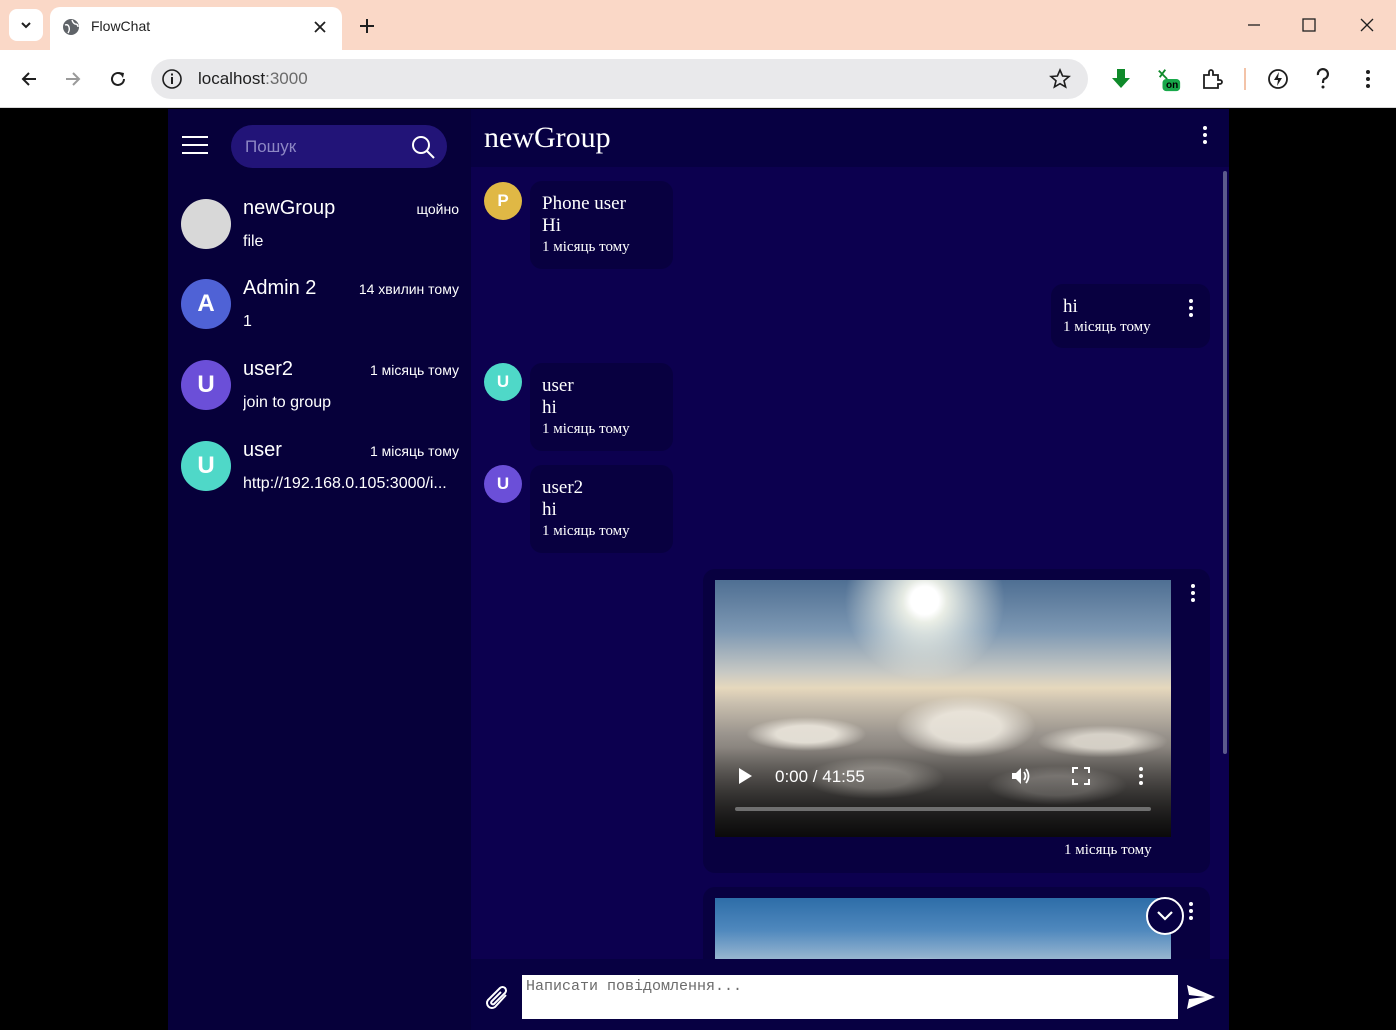  I want to click on help-icon, so click(1323, 79).